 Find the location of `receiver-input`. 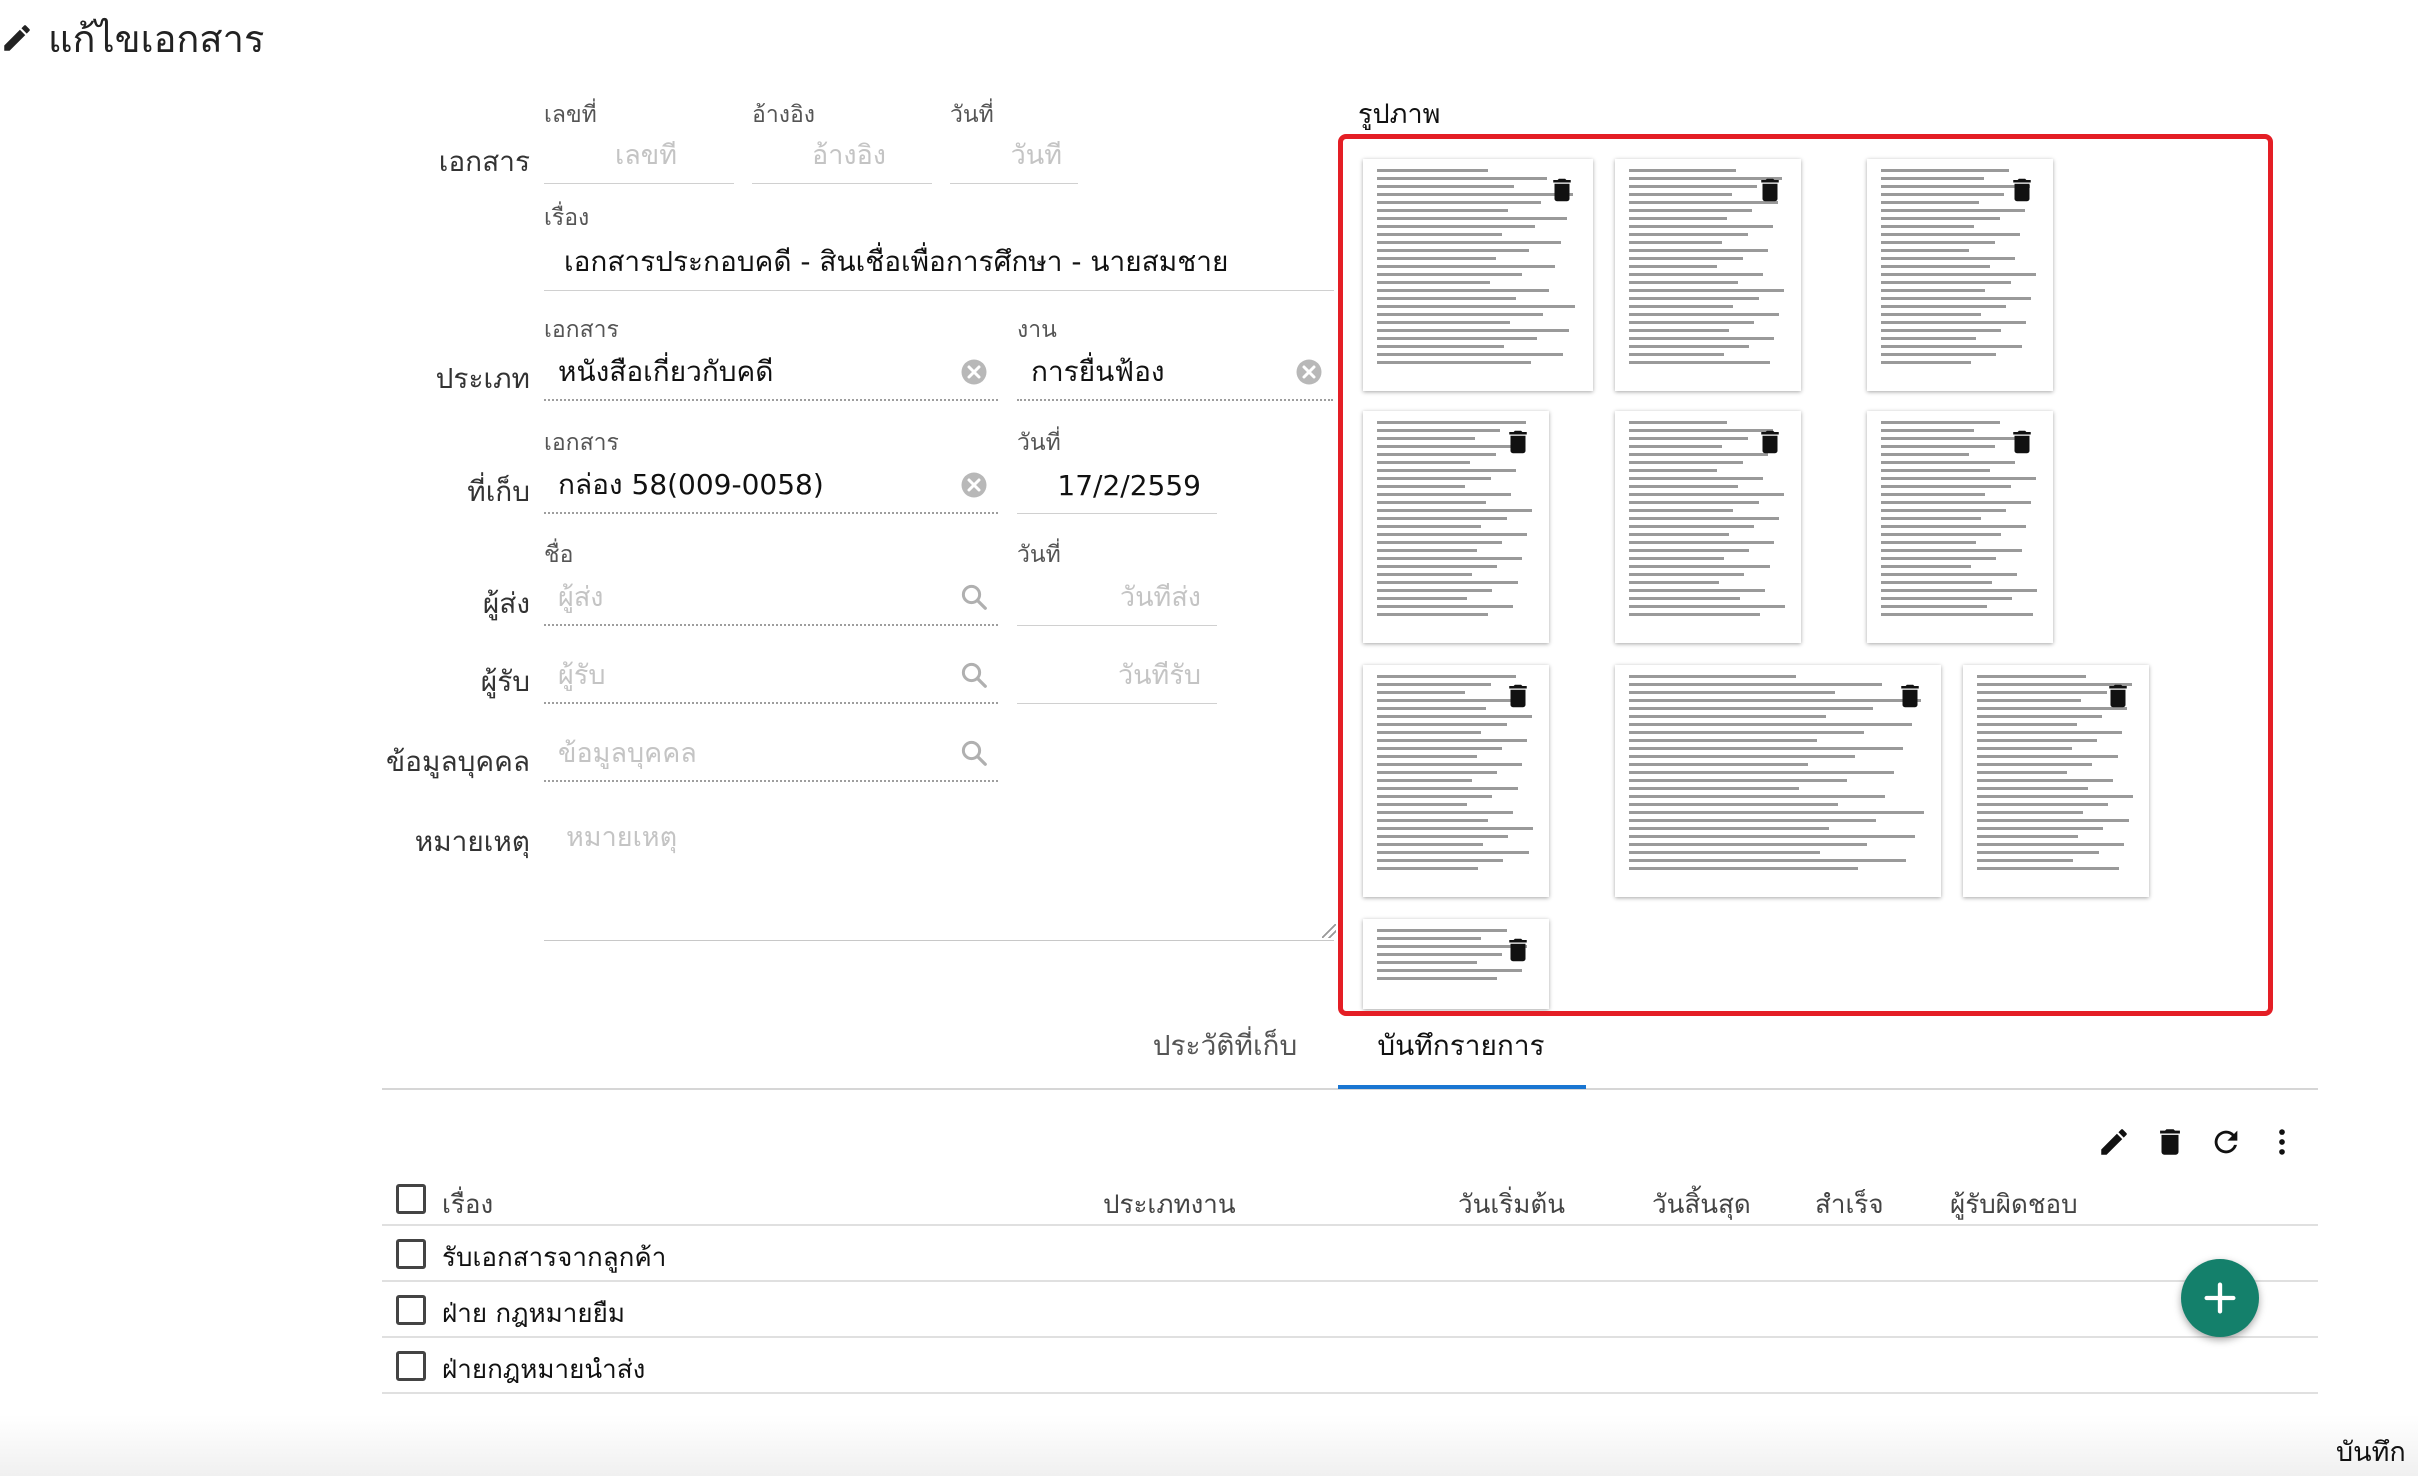

receiver-input is located at coordinates (751, 675).